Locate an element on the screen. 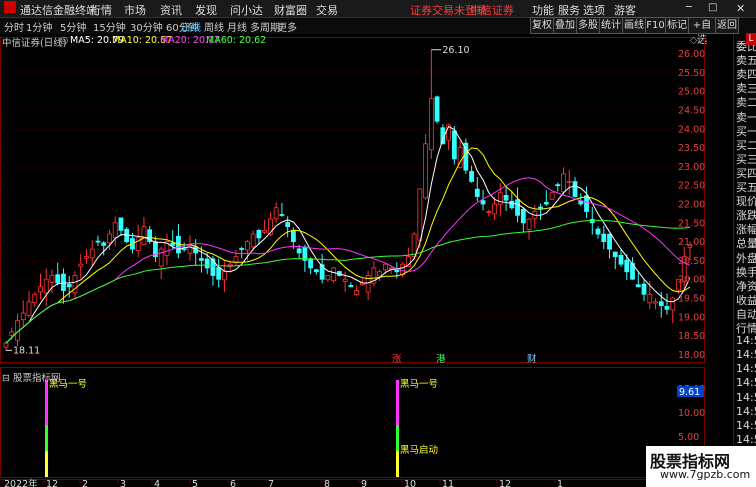 The width and height of the screenshot is (756, 487). tab-fenshi: 分时 is located at coordinates (14, 26).